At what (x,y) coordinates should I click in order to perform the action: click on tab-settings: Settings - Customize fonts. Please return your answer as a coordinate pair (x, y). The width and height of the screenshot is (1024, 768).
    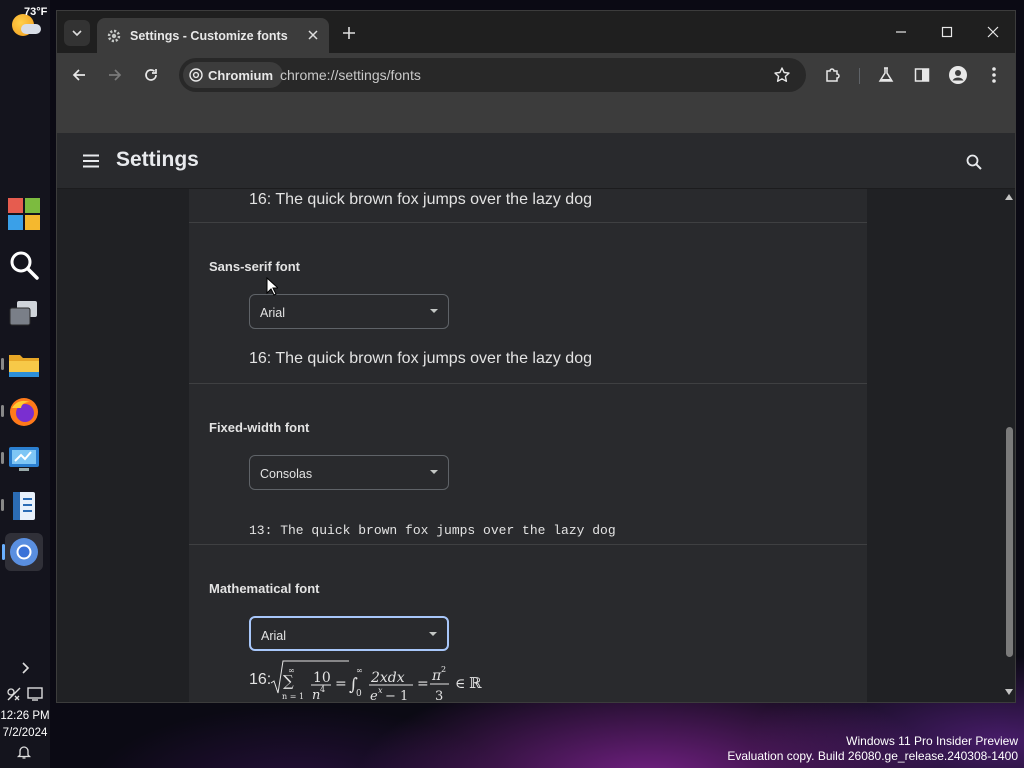
    Looking at the image, I should click on (213, 35).